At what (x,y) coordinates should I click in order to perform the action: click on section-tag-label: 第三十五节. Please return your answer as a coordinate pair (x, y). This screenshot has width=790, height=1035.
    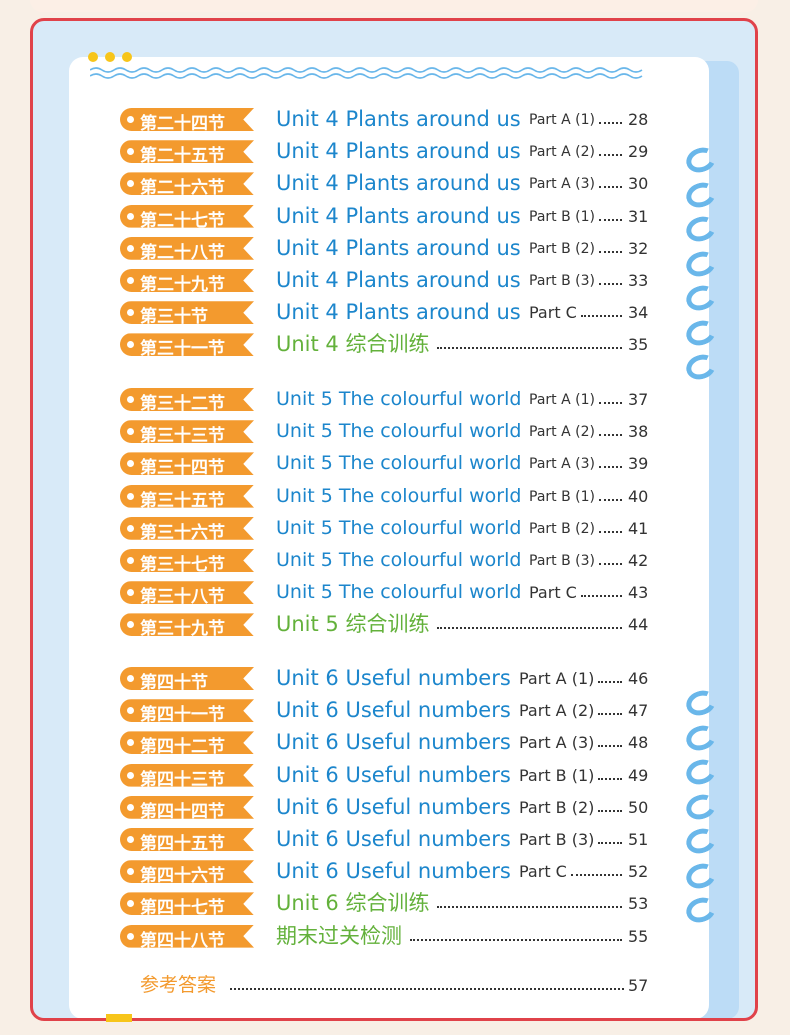
    Looking at the image, I should click on (182, 500).